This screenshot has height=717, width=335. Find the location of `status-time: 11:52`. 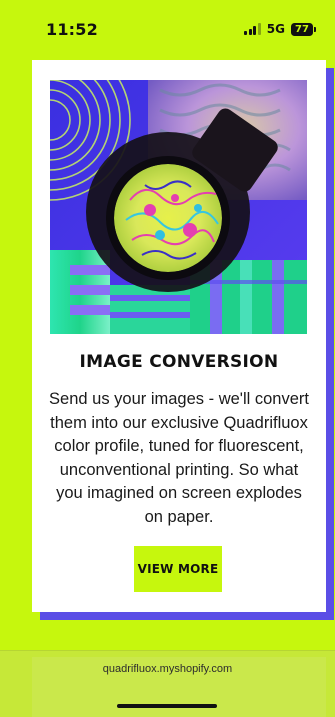

status-time: 11:52 is located at coordinates (72, 29).